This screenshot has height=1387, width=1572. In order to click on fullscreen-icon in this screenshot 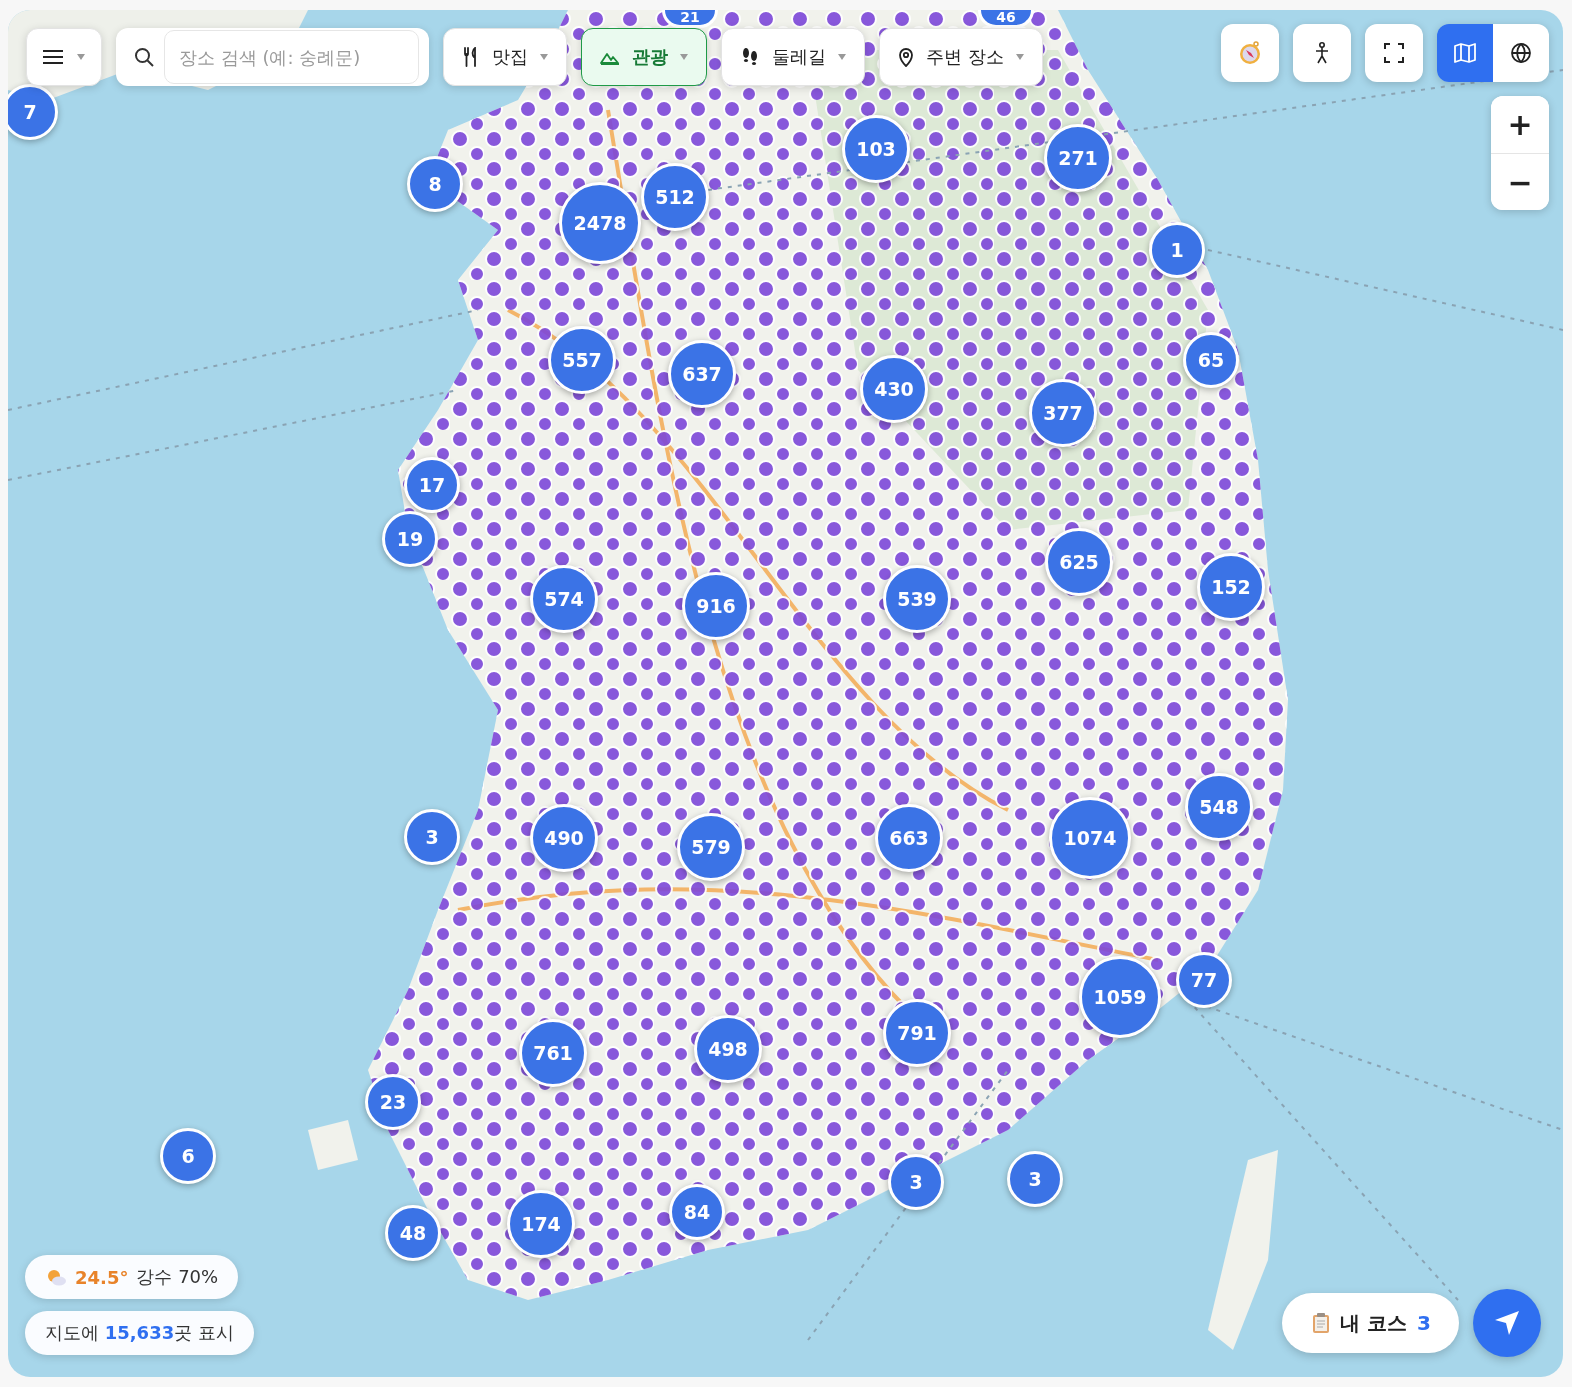, I will do `click(1394, 53)`.